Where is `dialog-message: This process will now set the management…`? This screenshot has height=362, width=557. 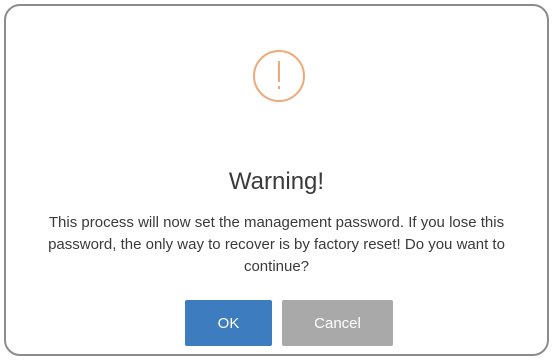
dialog-message: This process will now set the management… is located at coordinates (276, 244).